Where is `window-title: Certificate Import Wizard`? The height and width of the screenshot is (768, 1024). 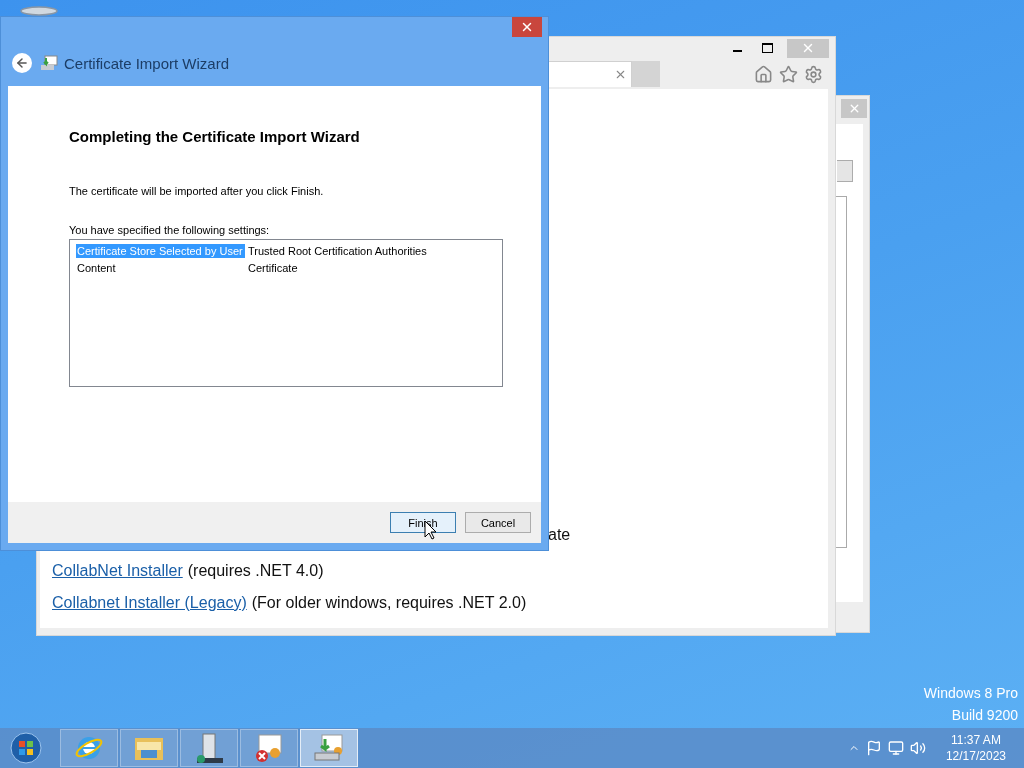 window-title: Certificate Import Wizard is located at coordinates (147, 63).